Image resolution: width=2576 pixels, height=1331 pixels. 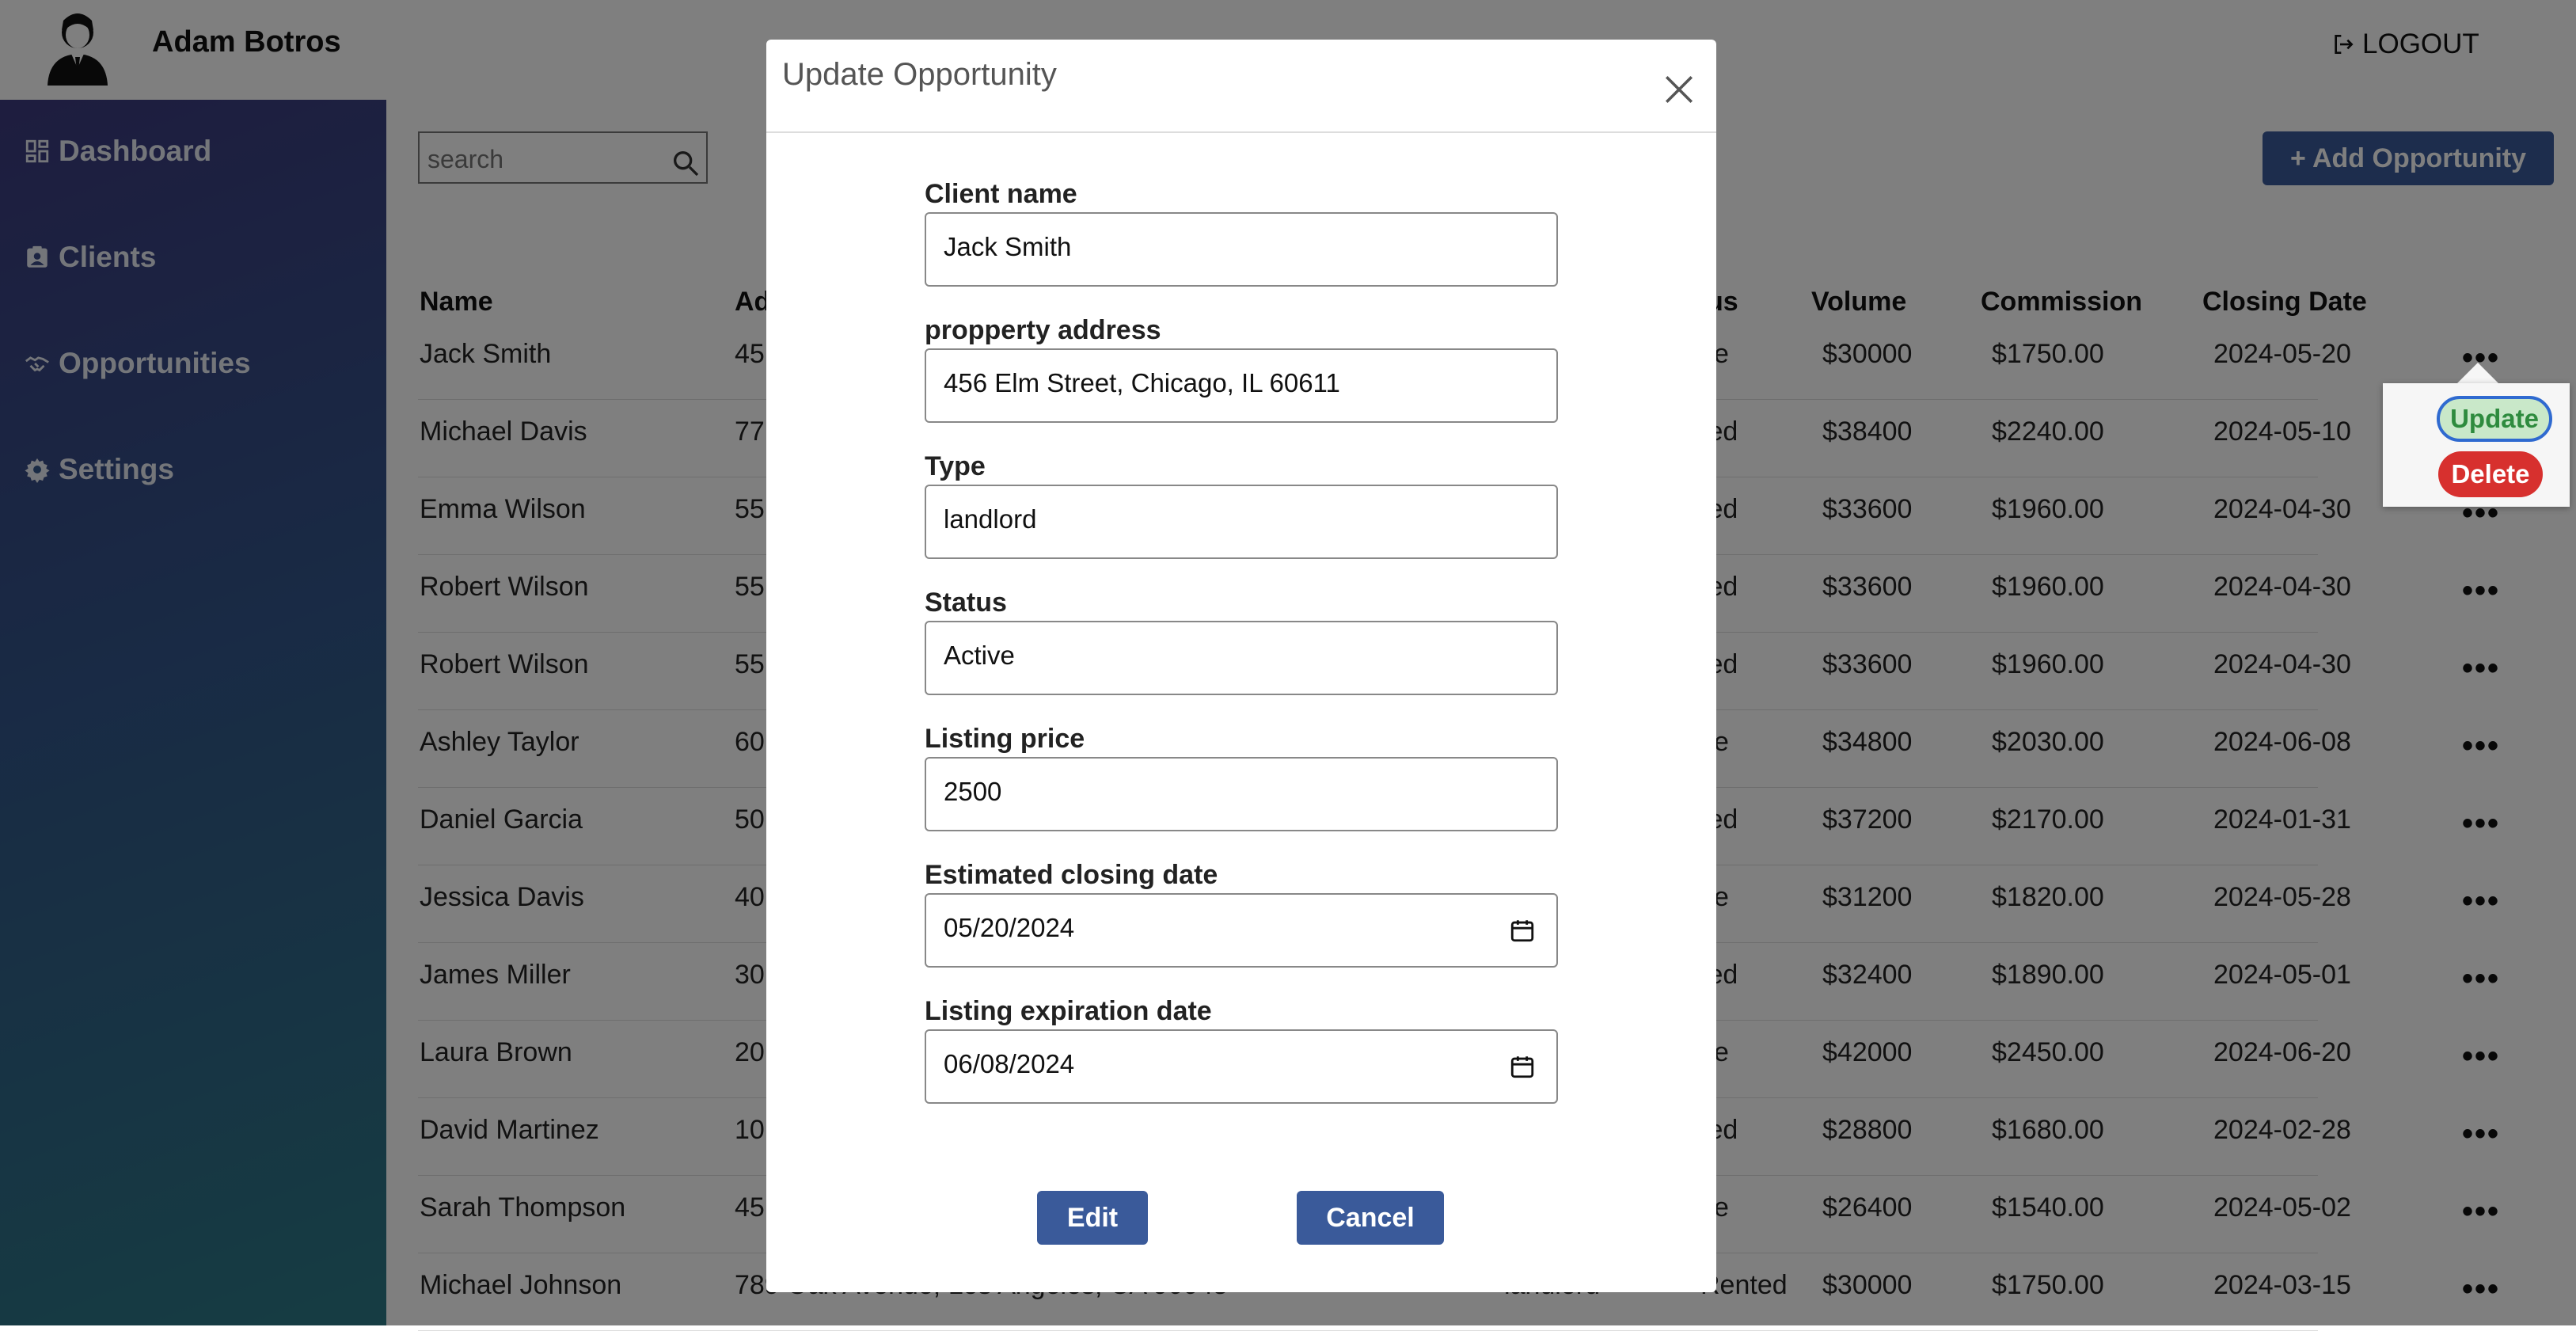 I want to click on estimated-closing-date-input, so click(x=1205, y=928).